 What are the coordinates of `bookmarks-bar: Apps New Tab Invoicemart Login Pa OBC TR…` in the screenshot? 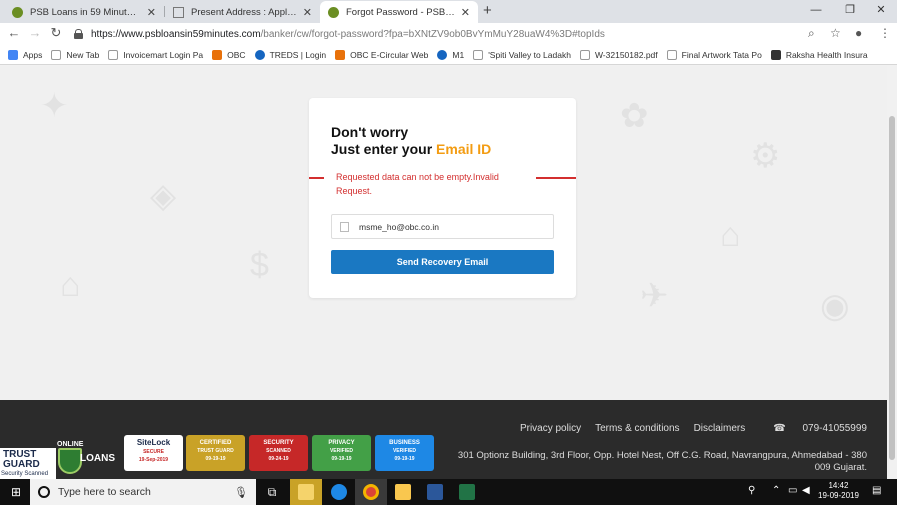 It's located at (448, 55).